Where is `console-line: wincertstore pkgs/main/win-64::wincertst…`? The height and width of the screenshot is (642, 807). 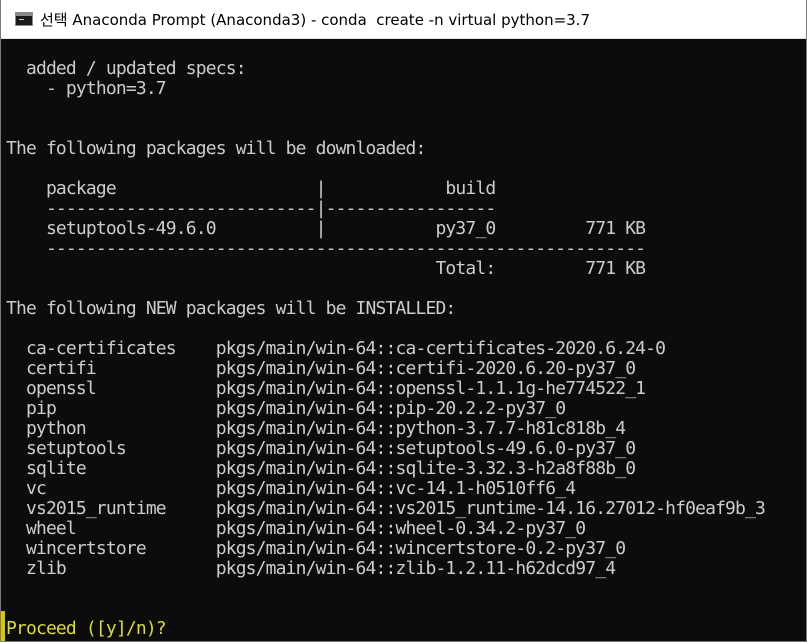 console-line: wincertstore pkgs/main/win-64::wincertst… is located at coordinates (316, 548).